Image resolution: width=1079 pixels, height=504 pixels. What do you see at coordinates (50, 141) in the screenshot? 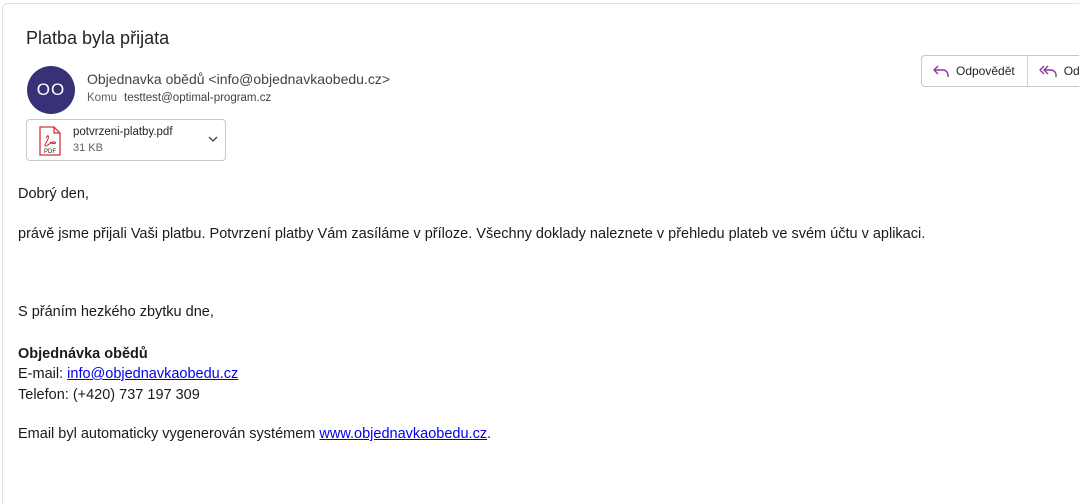
I see `pdf-file-icon: PDF` at bounding box center [50, 141].